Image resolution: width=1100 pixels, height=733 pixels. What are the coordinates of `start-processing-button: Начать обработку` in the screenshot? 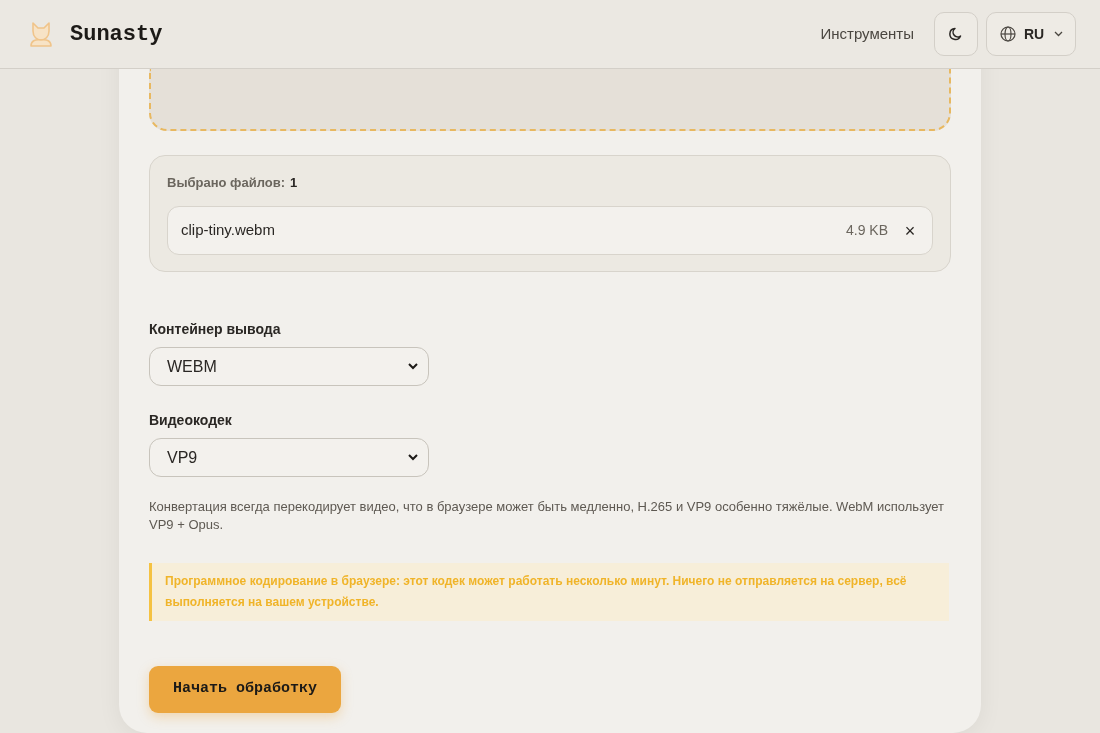 It's located at (245, 689).